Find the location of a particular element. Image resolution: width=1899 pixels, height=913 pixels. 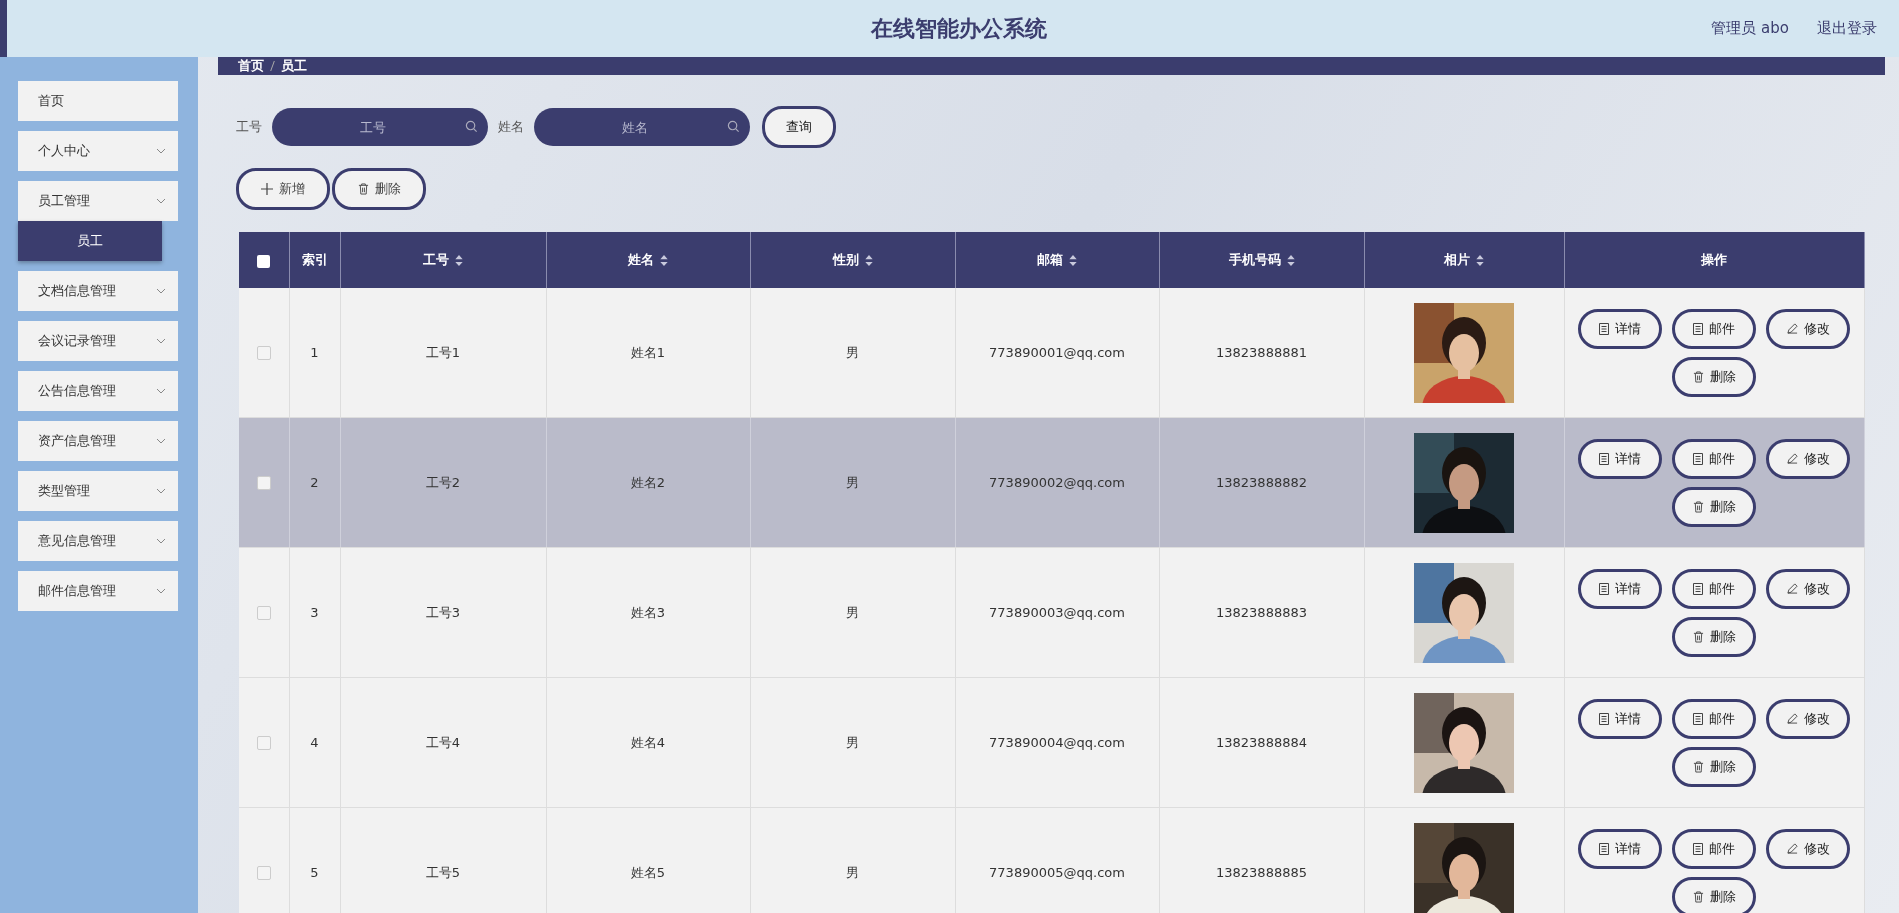

menu-item: 会议记录管理 is located at coordinates (98, 341).